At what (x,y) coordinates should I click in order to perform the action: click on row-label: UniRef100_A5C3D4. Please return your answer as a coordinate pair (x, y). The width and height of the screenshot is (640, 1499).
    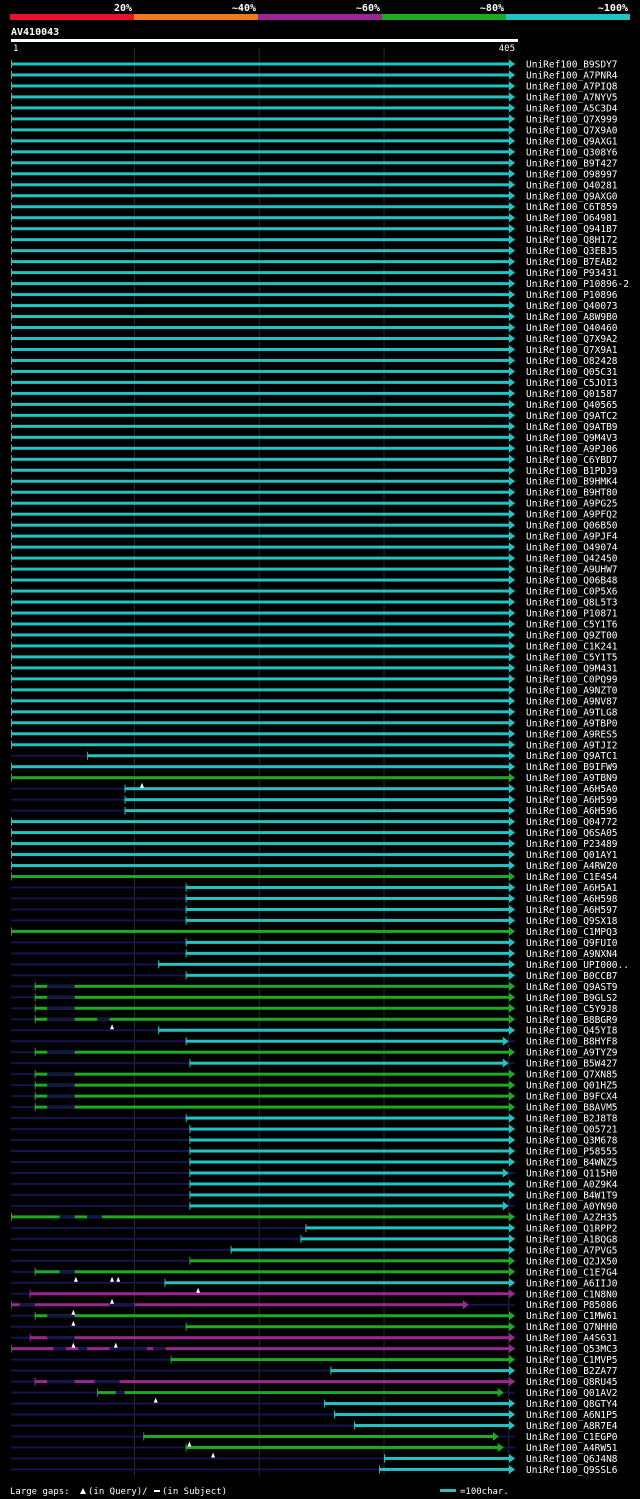
    Looking at the image, I should click on (572, 108).